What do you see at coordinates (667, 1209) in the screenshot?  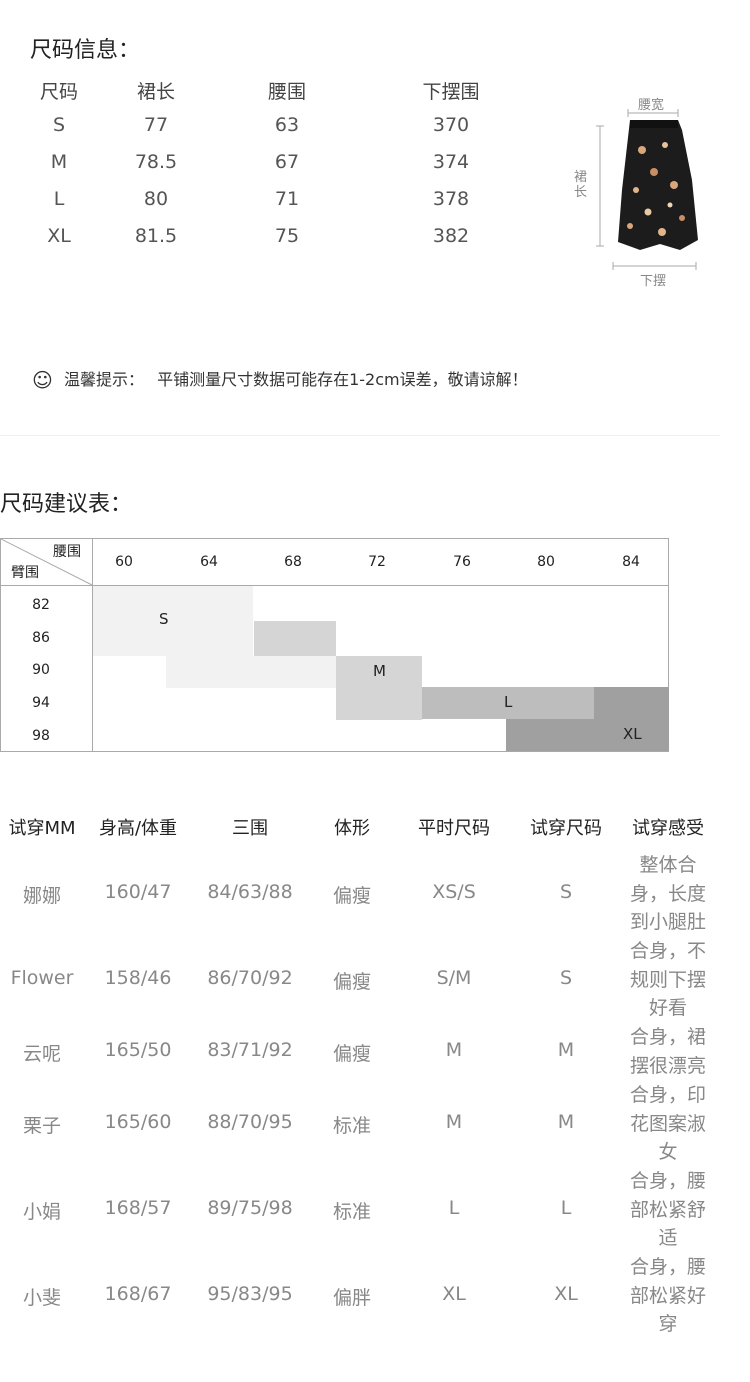 I see `feel-line: 部松紧舒` at bounding box center [667, 1209].